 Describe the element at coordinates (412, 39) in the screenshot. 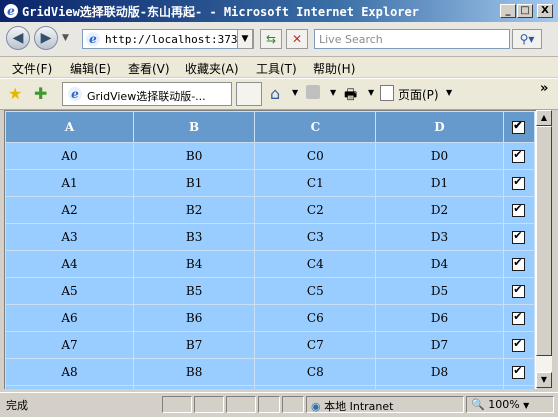

I see `search-input: Live Search` at that location.